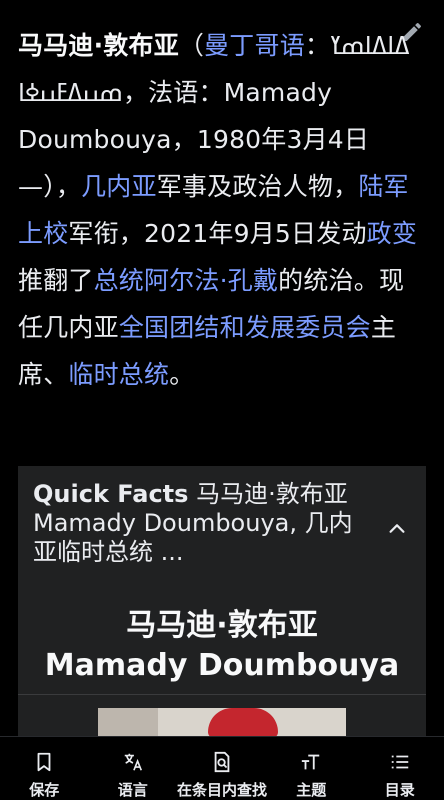 This screenshot has width=444, height=800. What do you see at coordinates (243, 723) in the screenshot?
I see `photo-red-beret` at bounding box center [243, 723].